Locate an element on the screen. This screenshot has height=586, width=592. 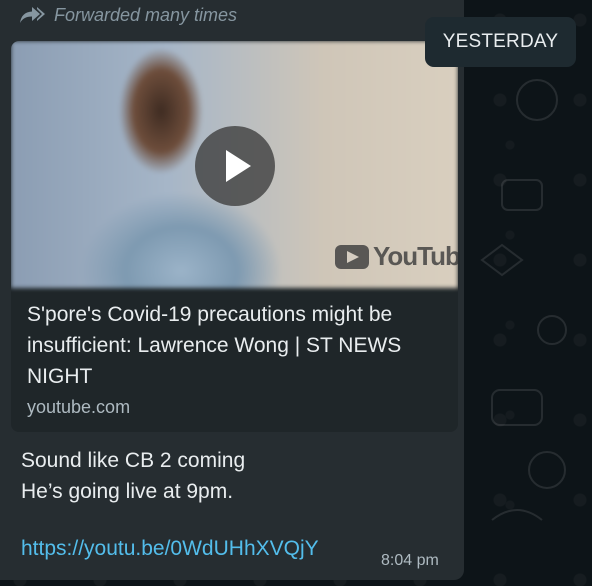
youtube-play-box-icon is located at coordinates (352, 256).